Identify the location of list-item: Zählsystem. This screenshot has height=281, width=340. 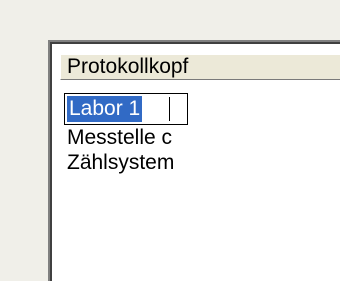
(200, 162).